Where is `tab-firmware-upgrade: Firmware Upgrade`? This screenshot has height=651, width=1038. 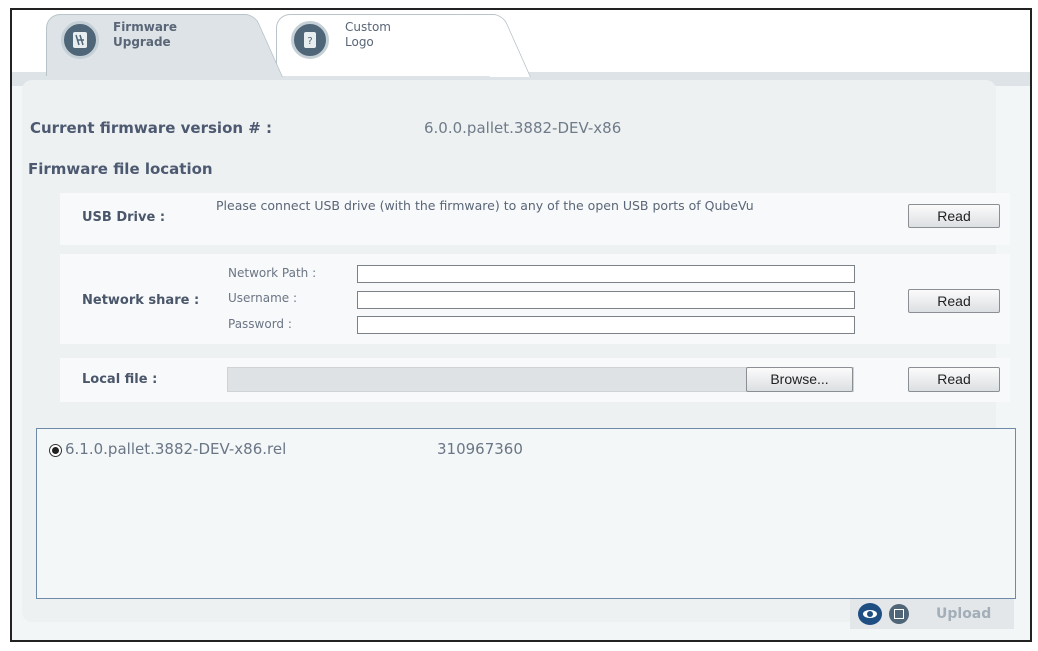 tab-firmware-upgrade: Firmware Upgrade is located at coordinates (152, 45).